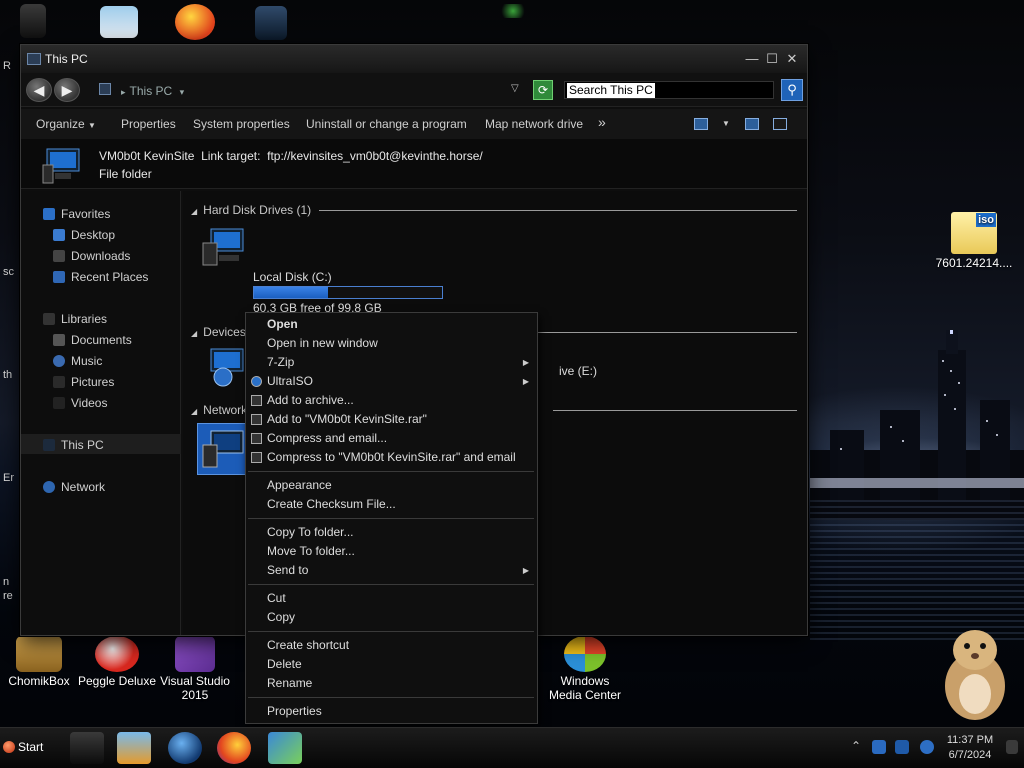 The height and width of the screenshot is (768, 1024). Describe the element at coordinates (391, 645) in the screenshot. I see `menu-create-shortcut: Create shortcut` at that location.